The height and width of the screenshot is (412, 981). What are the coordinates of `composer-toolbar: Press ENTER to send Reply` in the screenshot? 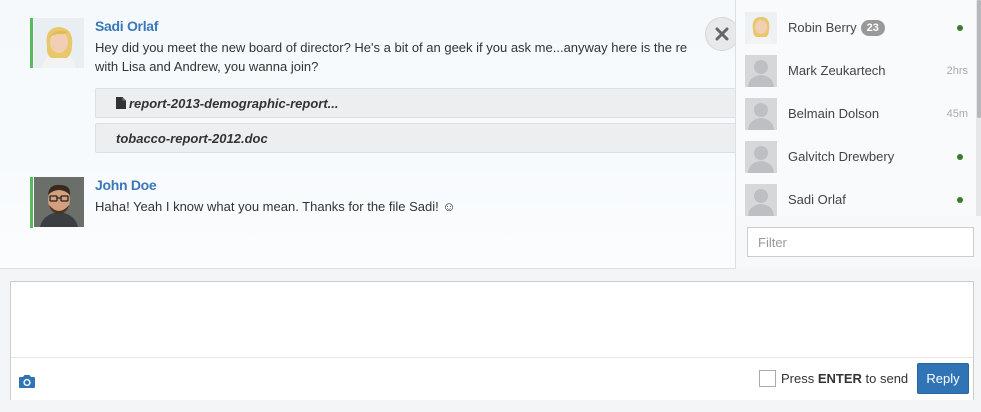 It's located at (492, 378).